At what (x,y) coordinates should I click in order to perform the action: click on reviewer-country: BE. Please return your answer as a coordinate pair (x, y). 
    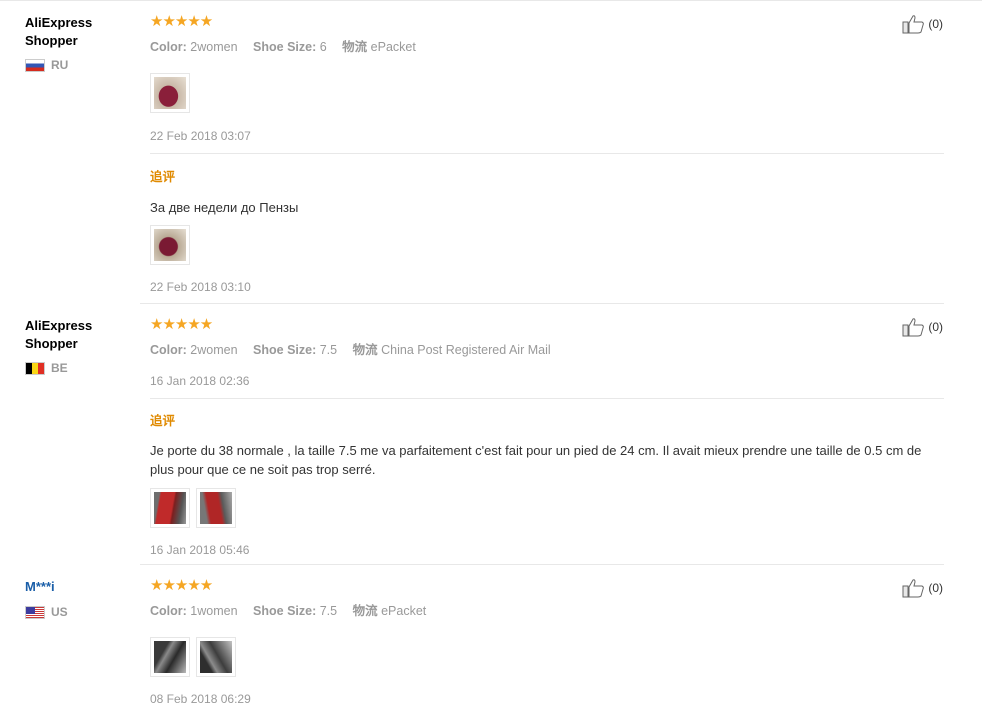
    Looking at the image, I should click on (80, 368).